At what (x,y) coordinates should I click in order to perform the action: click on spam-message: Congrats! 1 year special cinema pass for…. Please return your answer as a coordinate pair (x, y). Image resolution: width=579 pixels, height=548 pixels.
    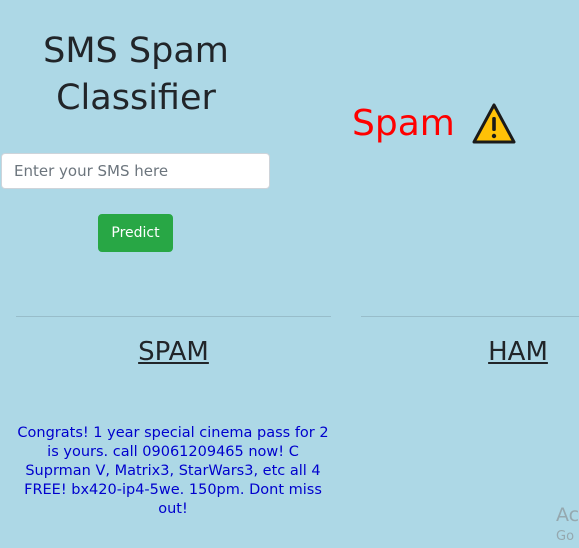
    Looking at the image, I should click on (173, 471).